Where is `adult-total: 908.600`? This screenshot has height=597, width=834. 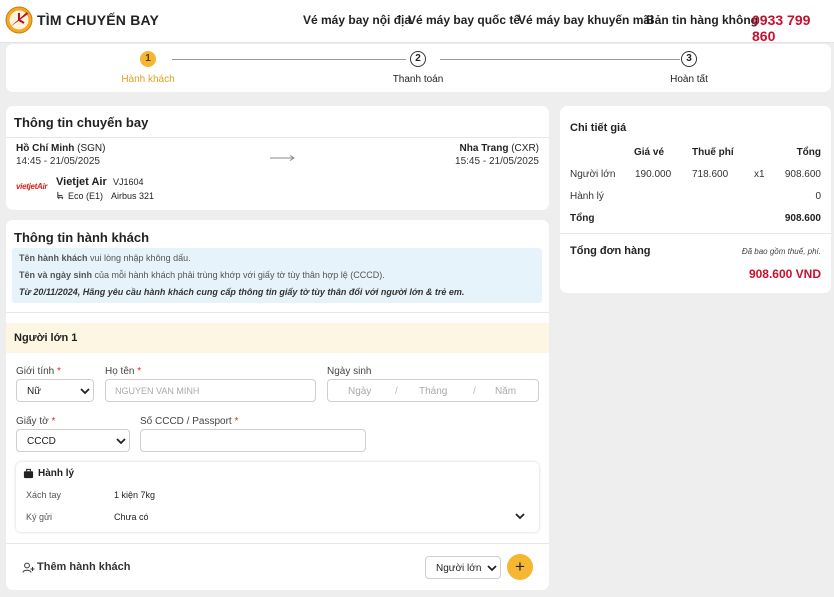 adult-total: 908.600 is located at coordinates (802, 174).